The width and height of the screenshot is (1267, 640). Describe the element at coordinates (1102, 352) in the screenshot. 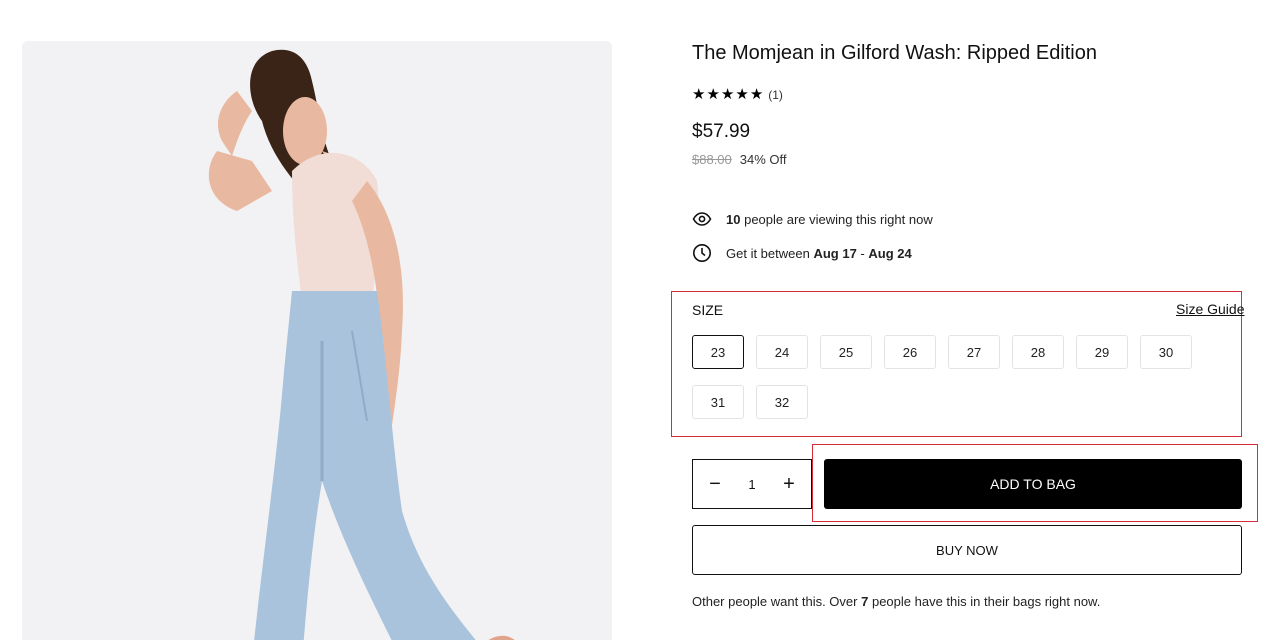

I see `size-option-29: 29` at that location.